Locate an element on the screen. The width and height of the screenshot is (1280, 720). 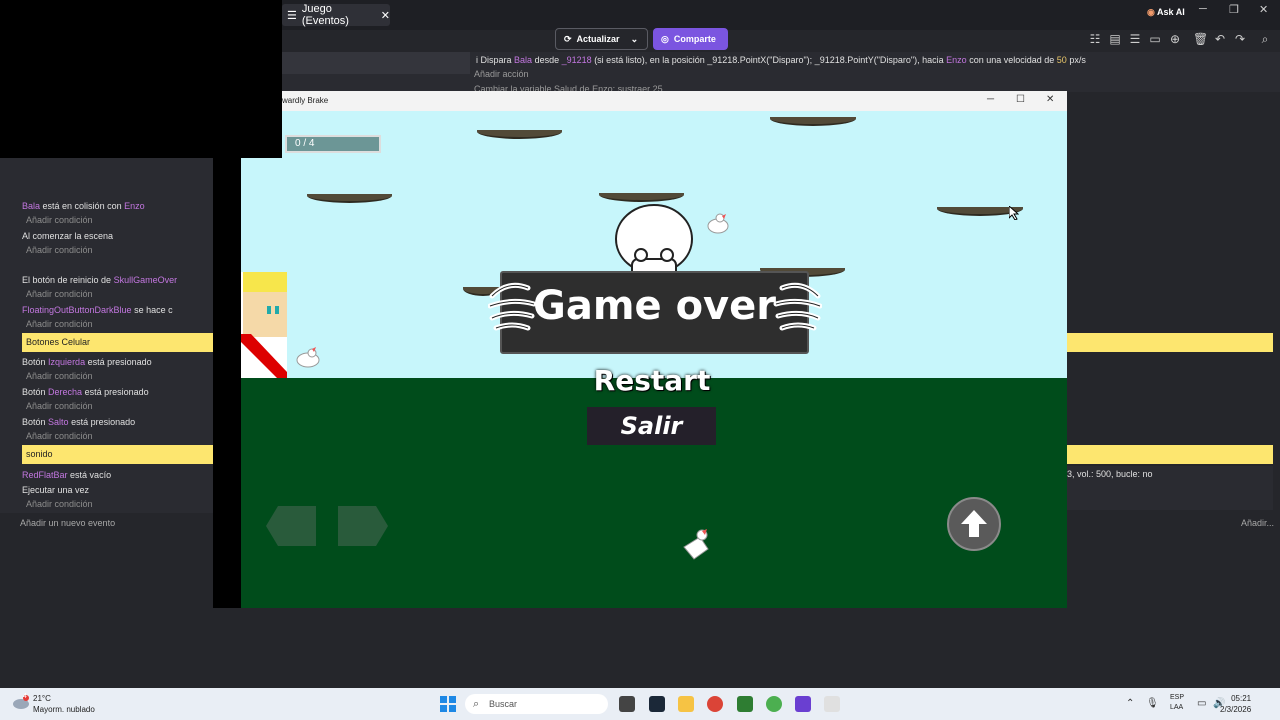
update-button: ⟳ Actualizar ⌄ is located at coordinates (601, 39).